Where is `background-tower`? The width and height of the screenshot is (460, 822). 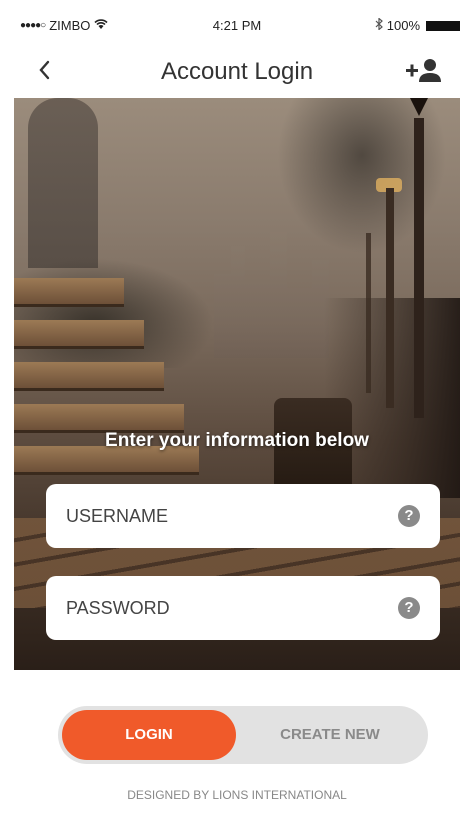
background-tower is located at coordinates (63, 183).